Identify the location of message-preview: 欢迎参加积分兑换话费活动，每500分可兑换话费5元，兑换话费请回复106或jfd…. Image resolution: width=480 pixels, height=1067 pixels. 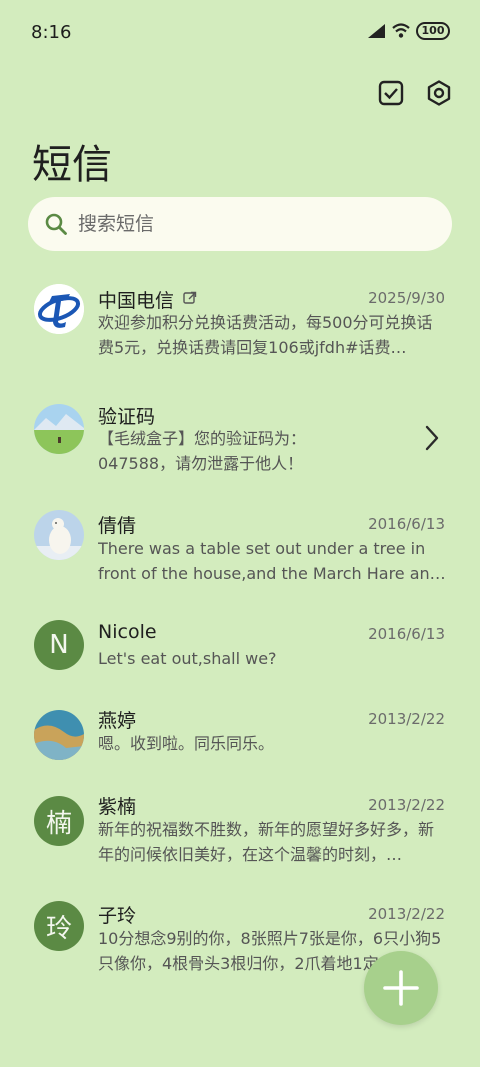
(265, 335).